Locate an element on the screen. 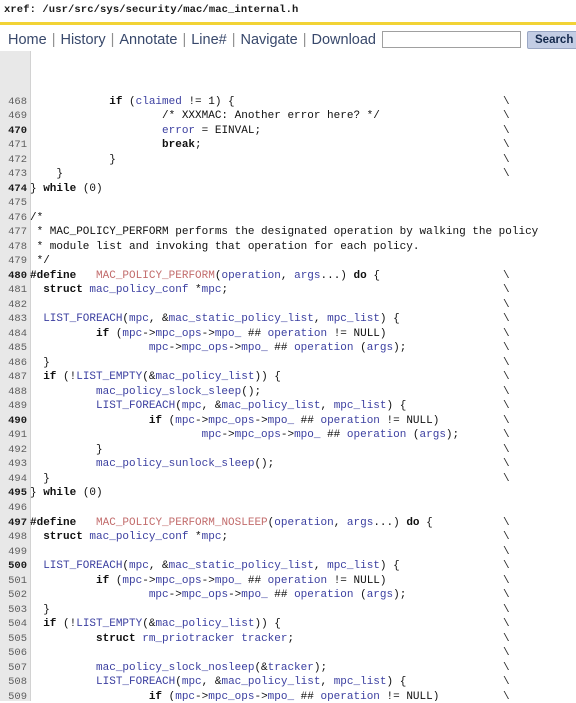 The image size is (576, 703). menu-item-linenum: Line# is located at coordinates (208, 40).